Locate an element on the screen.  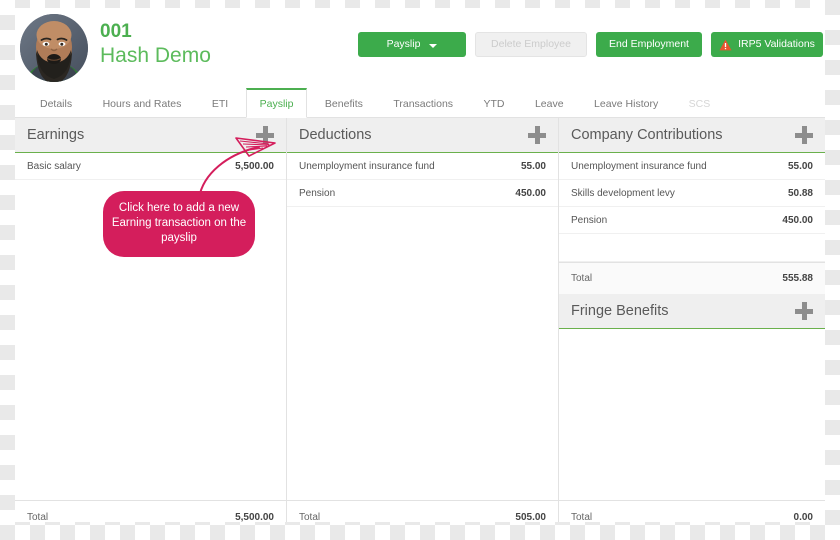
end-employment-label: End Employment is located at coordinates (649, 44).